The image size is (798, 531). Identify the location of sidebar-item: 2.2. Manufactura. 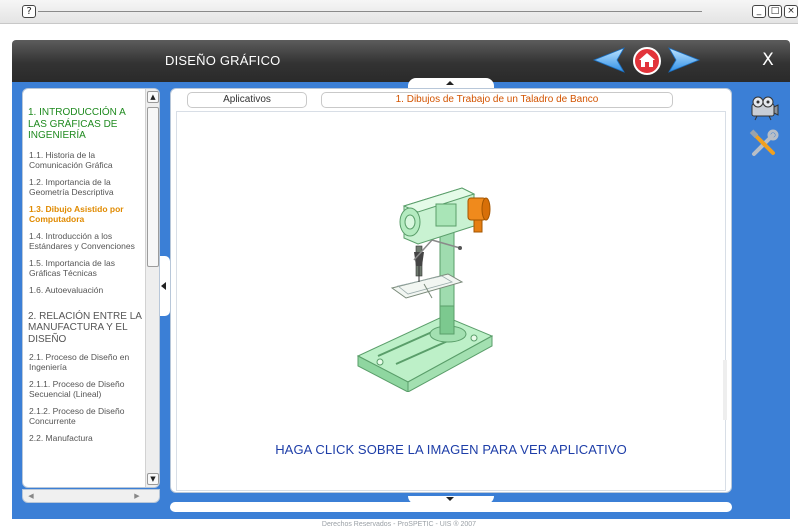
(85, 438).